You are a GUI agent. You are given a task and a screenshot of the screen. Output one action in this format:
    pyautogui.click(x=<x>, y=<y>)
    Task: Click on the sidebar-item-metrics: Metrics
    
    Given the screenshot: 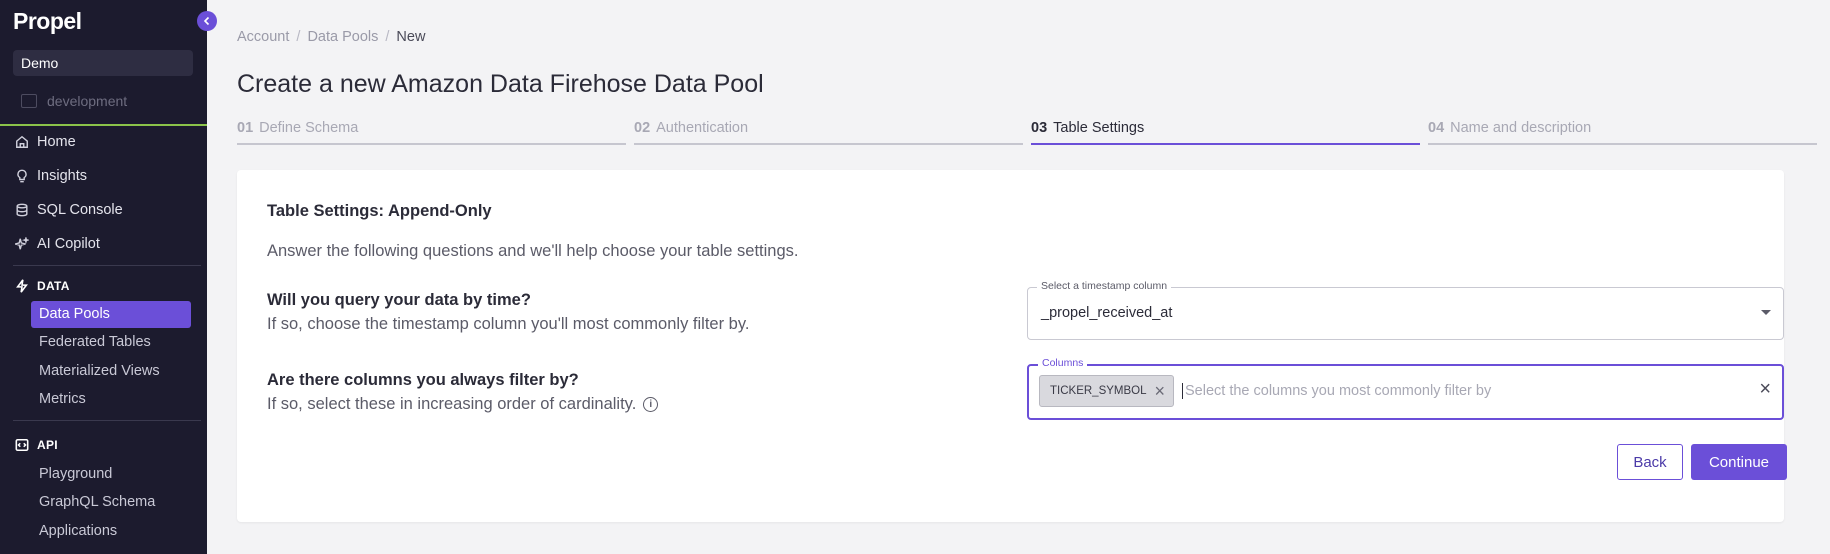 What is the action you would take?
    pyautogui.click(x=111, y=399)
    